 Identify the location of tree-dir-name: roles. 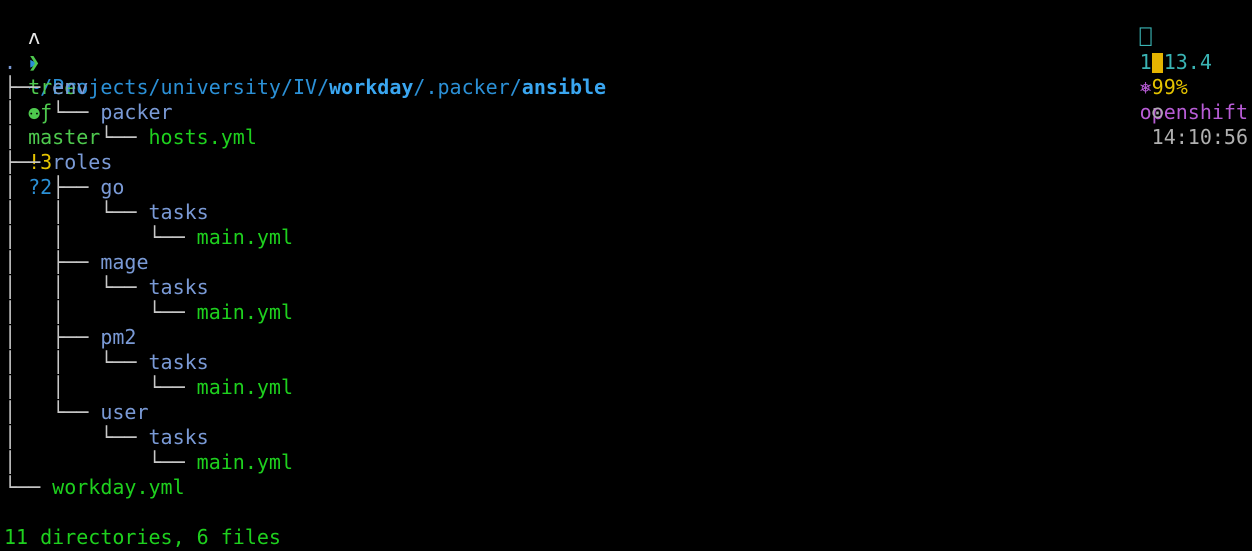
(82, 162).